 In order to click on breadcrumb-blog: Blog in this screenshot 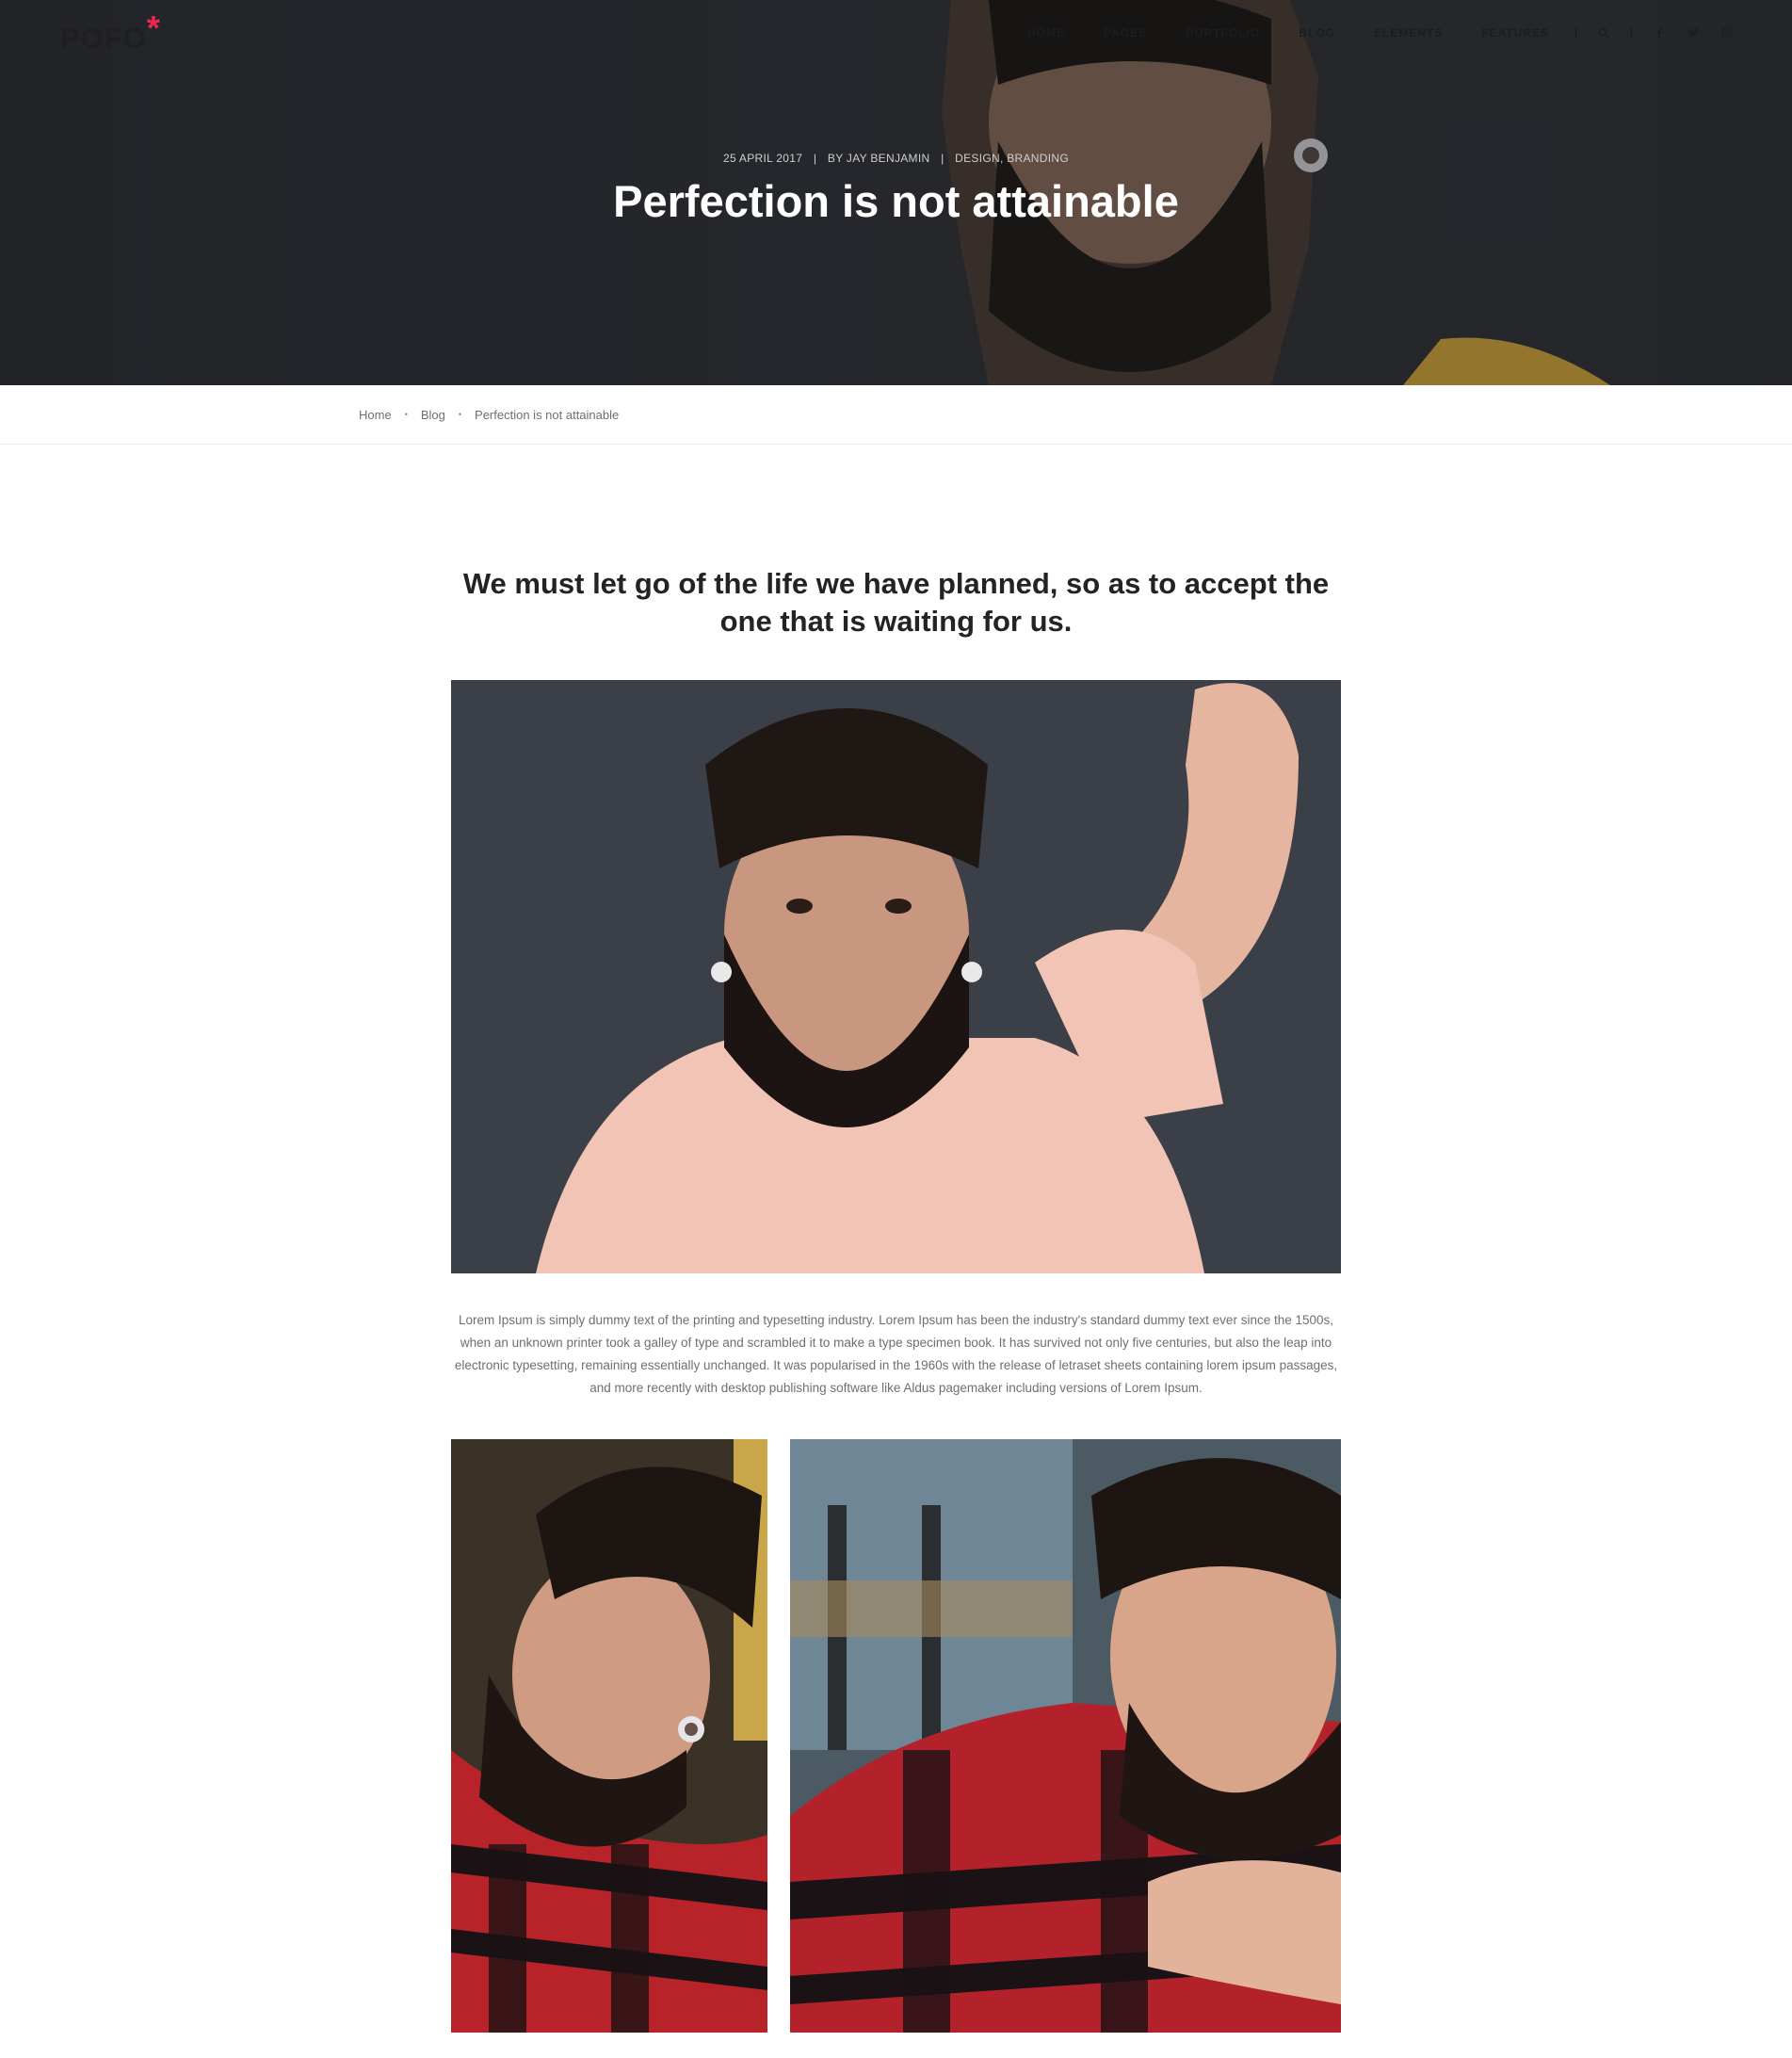, I will do `click(433, 415)`.